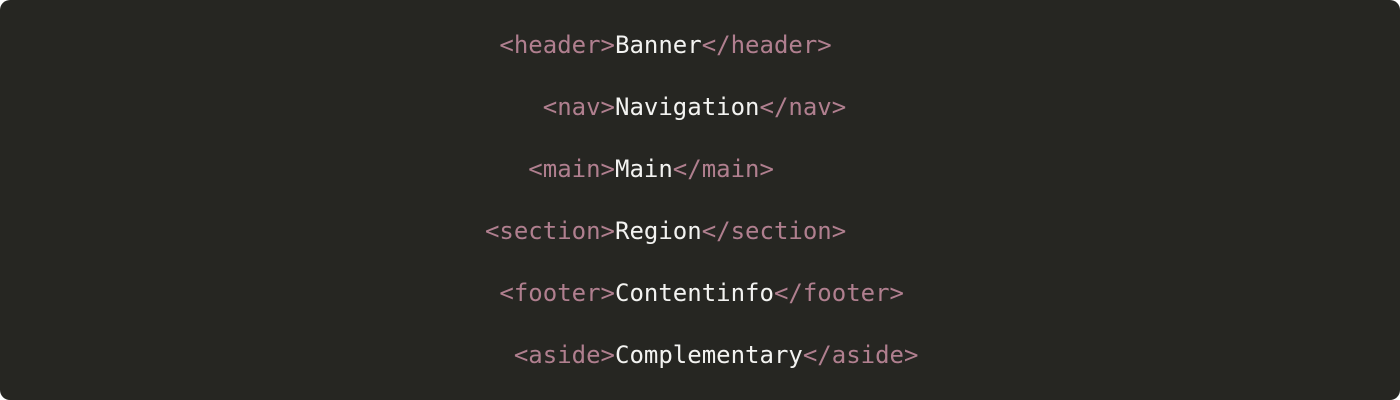 The image size is (1400, 400). I want to click on landmark-label: Complementary, so click(709, 355).